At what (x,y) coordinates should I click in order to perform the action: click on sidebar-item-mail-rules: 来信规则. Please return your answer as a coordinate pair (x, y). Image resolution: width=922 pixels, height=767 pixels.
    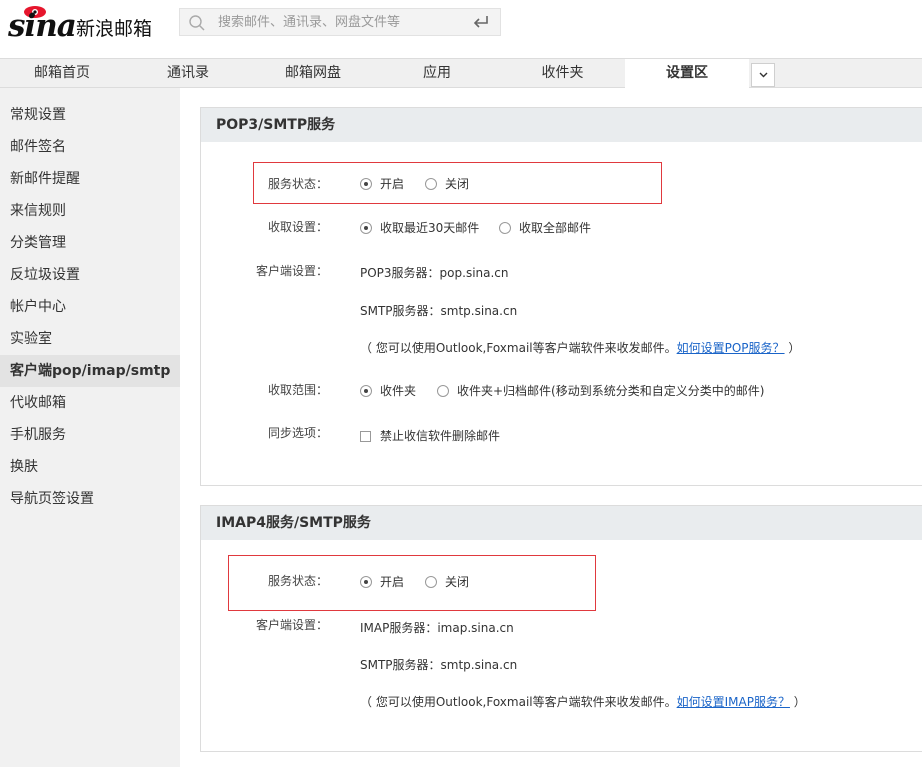
    Looking at the image, I should click on (90, 211).